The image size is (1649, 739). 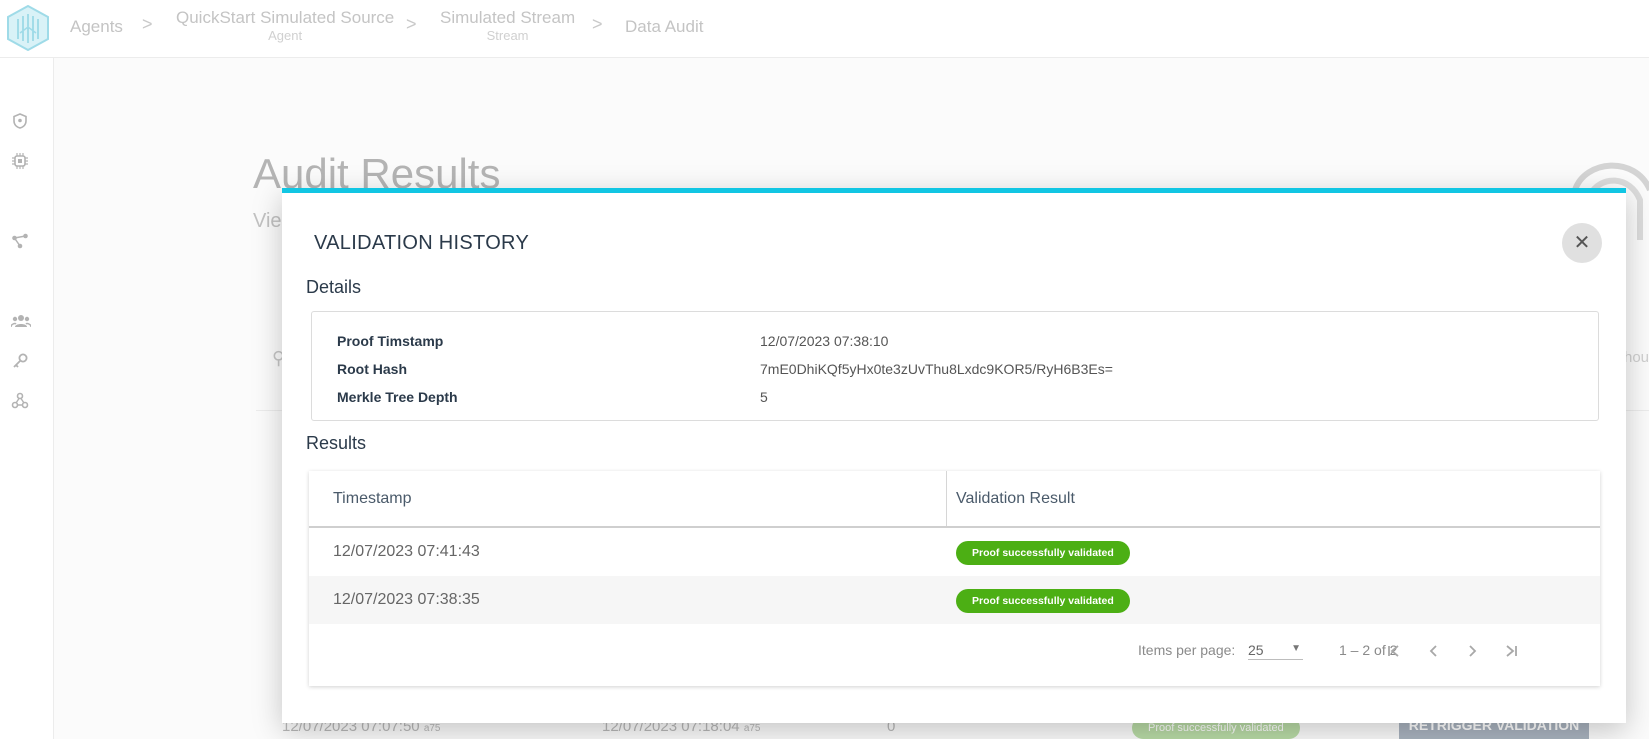 I want to click on chevron-left-icon, so click(x=1433, y=651).